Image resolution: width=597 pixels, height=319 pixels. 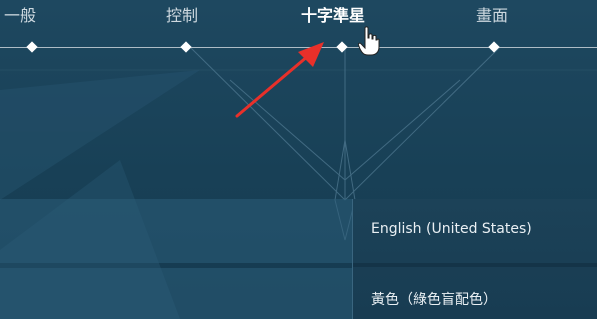 I want to click on dropdown-option: 黃色（綠色盲配色）, so click(x=434, y=299).